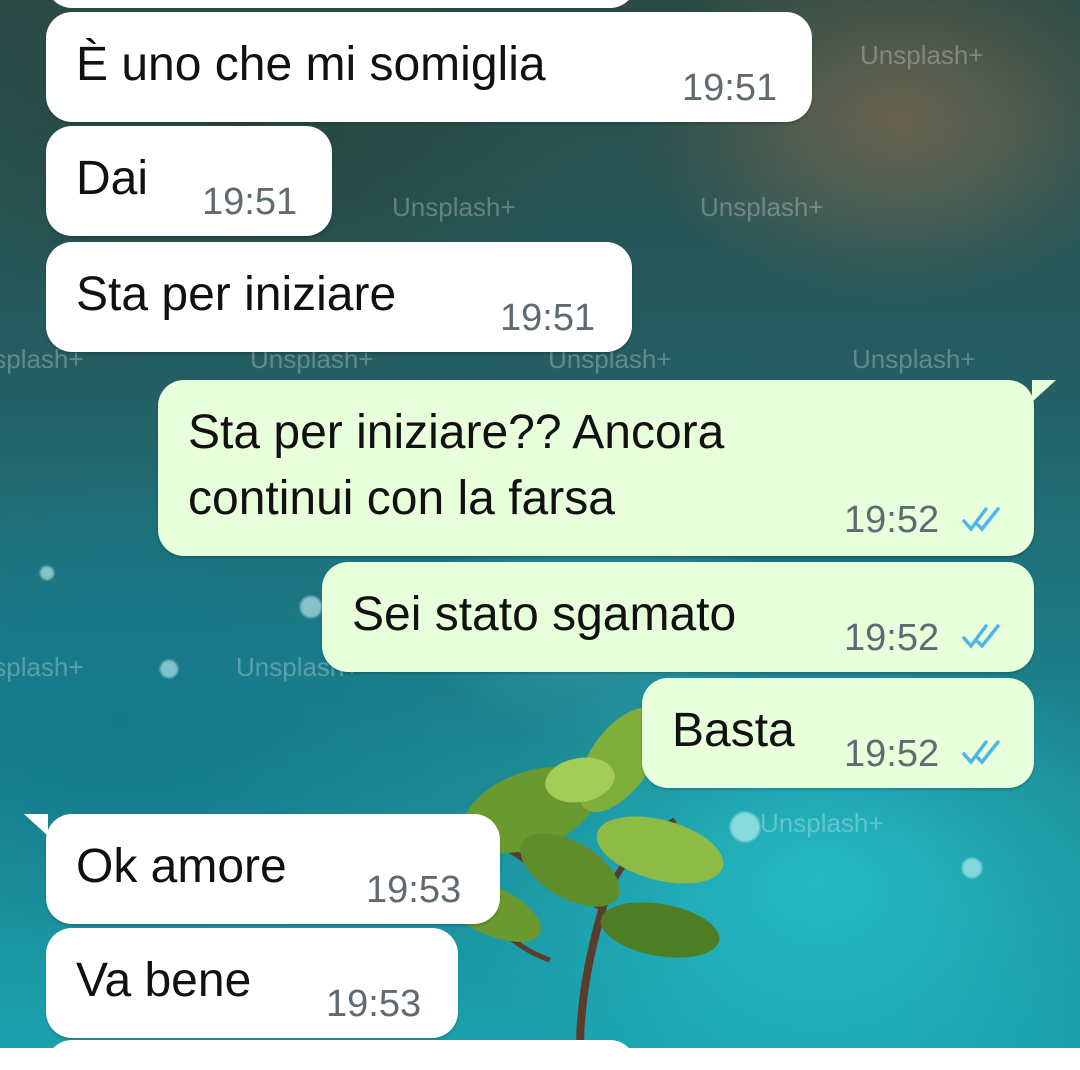 The image size is (1080, 1070). Describe the element at coordinates (733, 730) in the screenshot. I see `message-text: Basta` at that location.